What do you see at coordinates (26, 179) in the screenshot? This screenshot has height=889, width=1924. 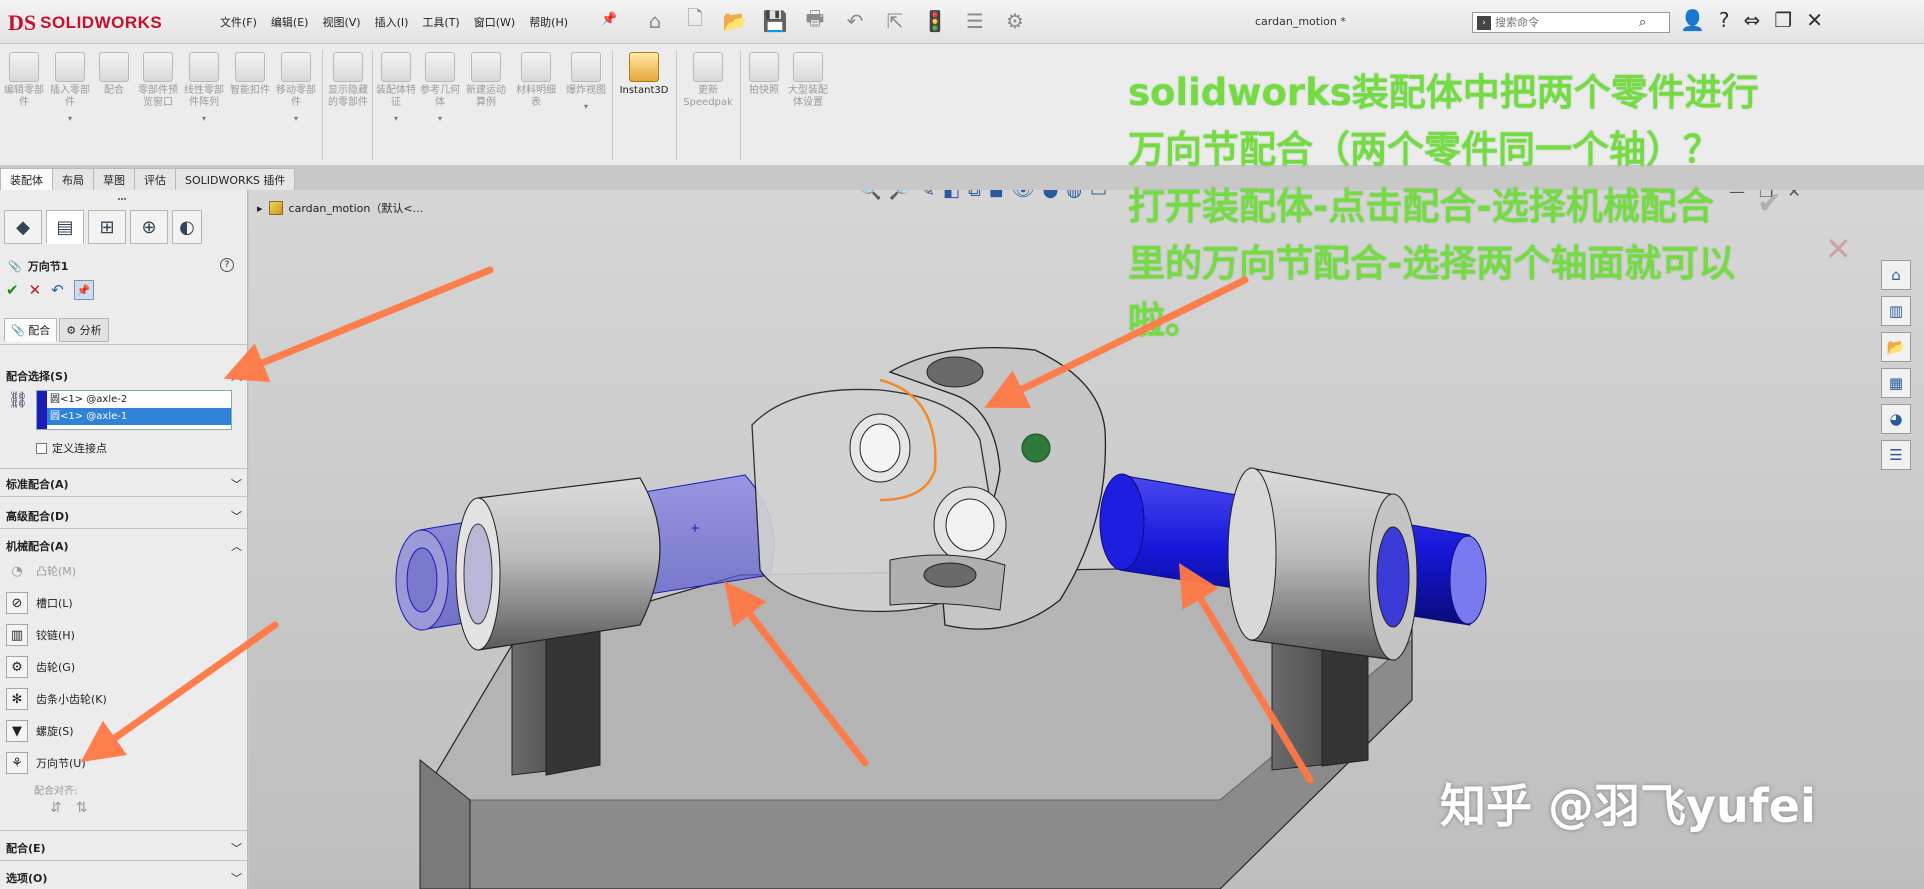 I see `tab-assembly: 装配体` at bounding box center [26, 179].